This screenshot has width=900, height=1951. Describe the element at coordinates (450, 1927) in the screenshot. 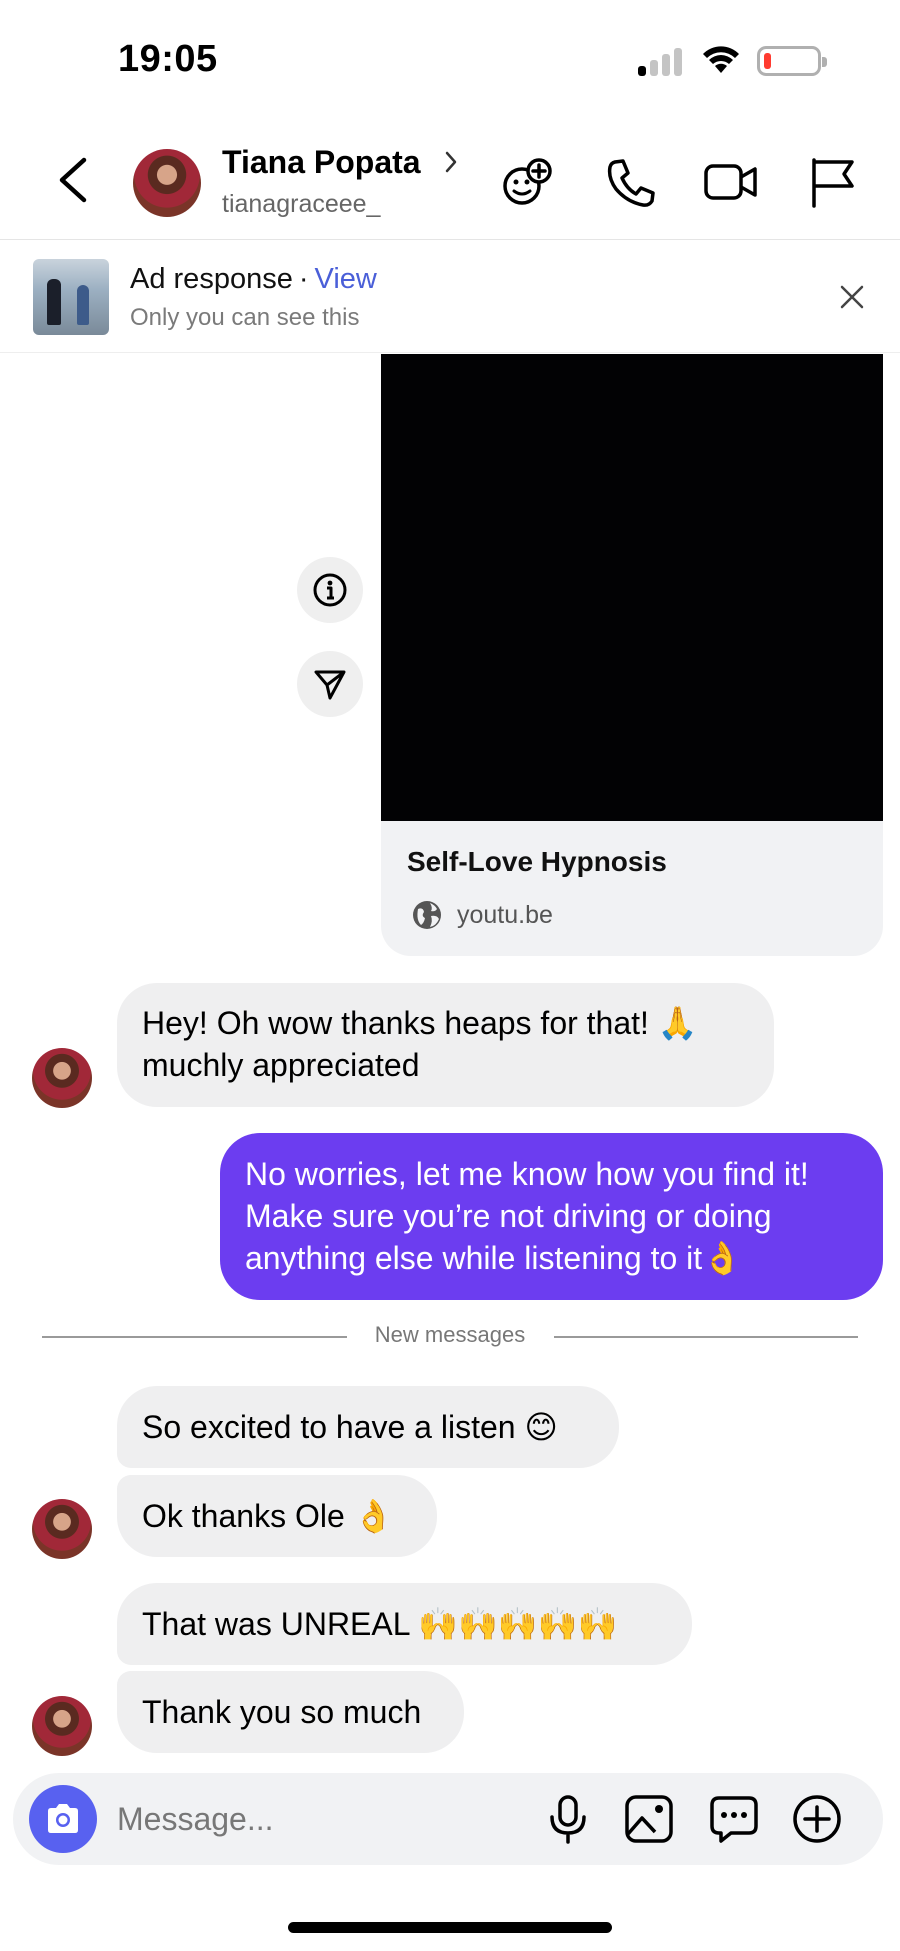

I see `home-indicator` at that location.